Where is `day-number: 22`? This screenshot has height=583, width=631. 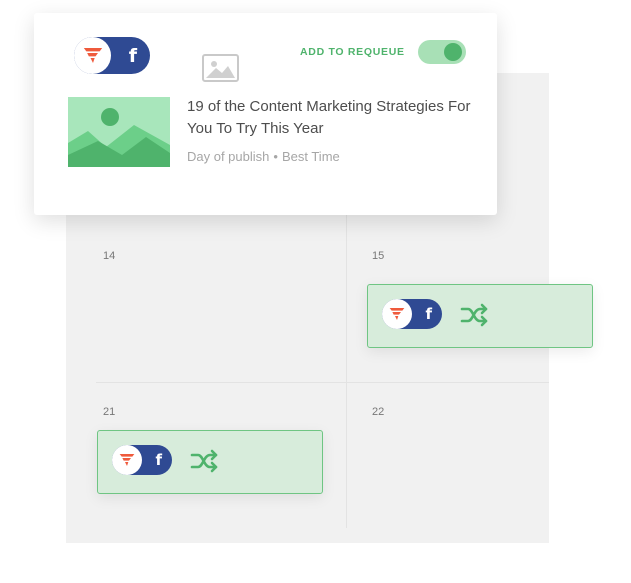
day-number: 22 is located at coordinates (378, 412).